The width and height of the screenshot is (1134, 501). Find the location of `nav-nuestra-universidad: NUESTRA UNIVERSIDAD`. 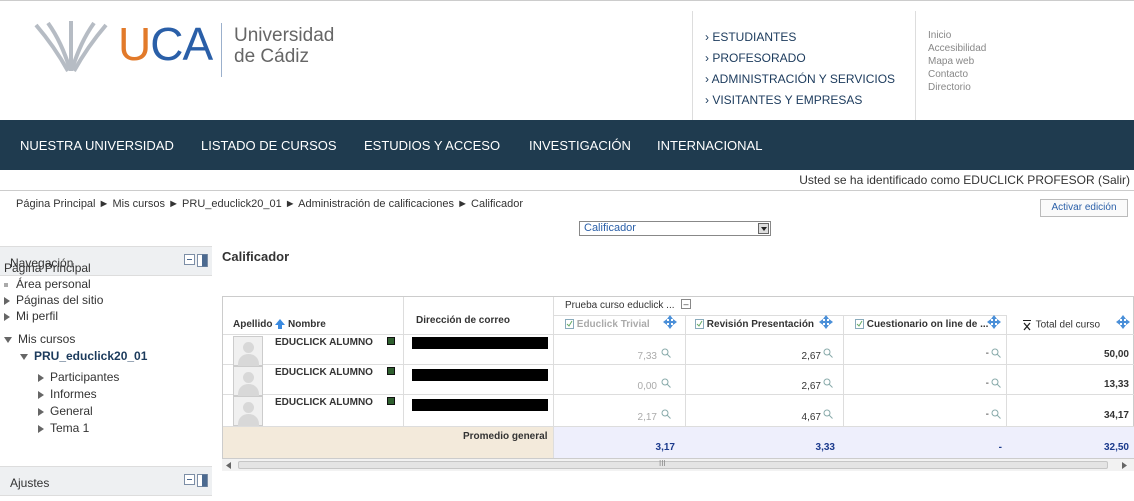

nav-nuestra-universidad: NUESTRA UNIVERSIDAD is located at coordinates (97, 145).